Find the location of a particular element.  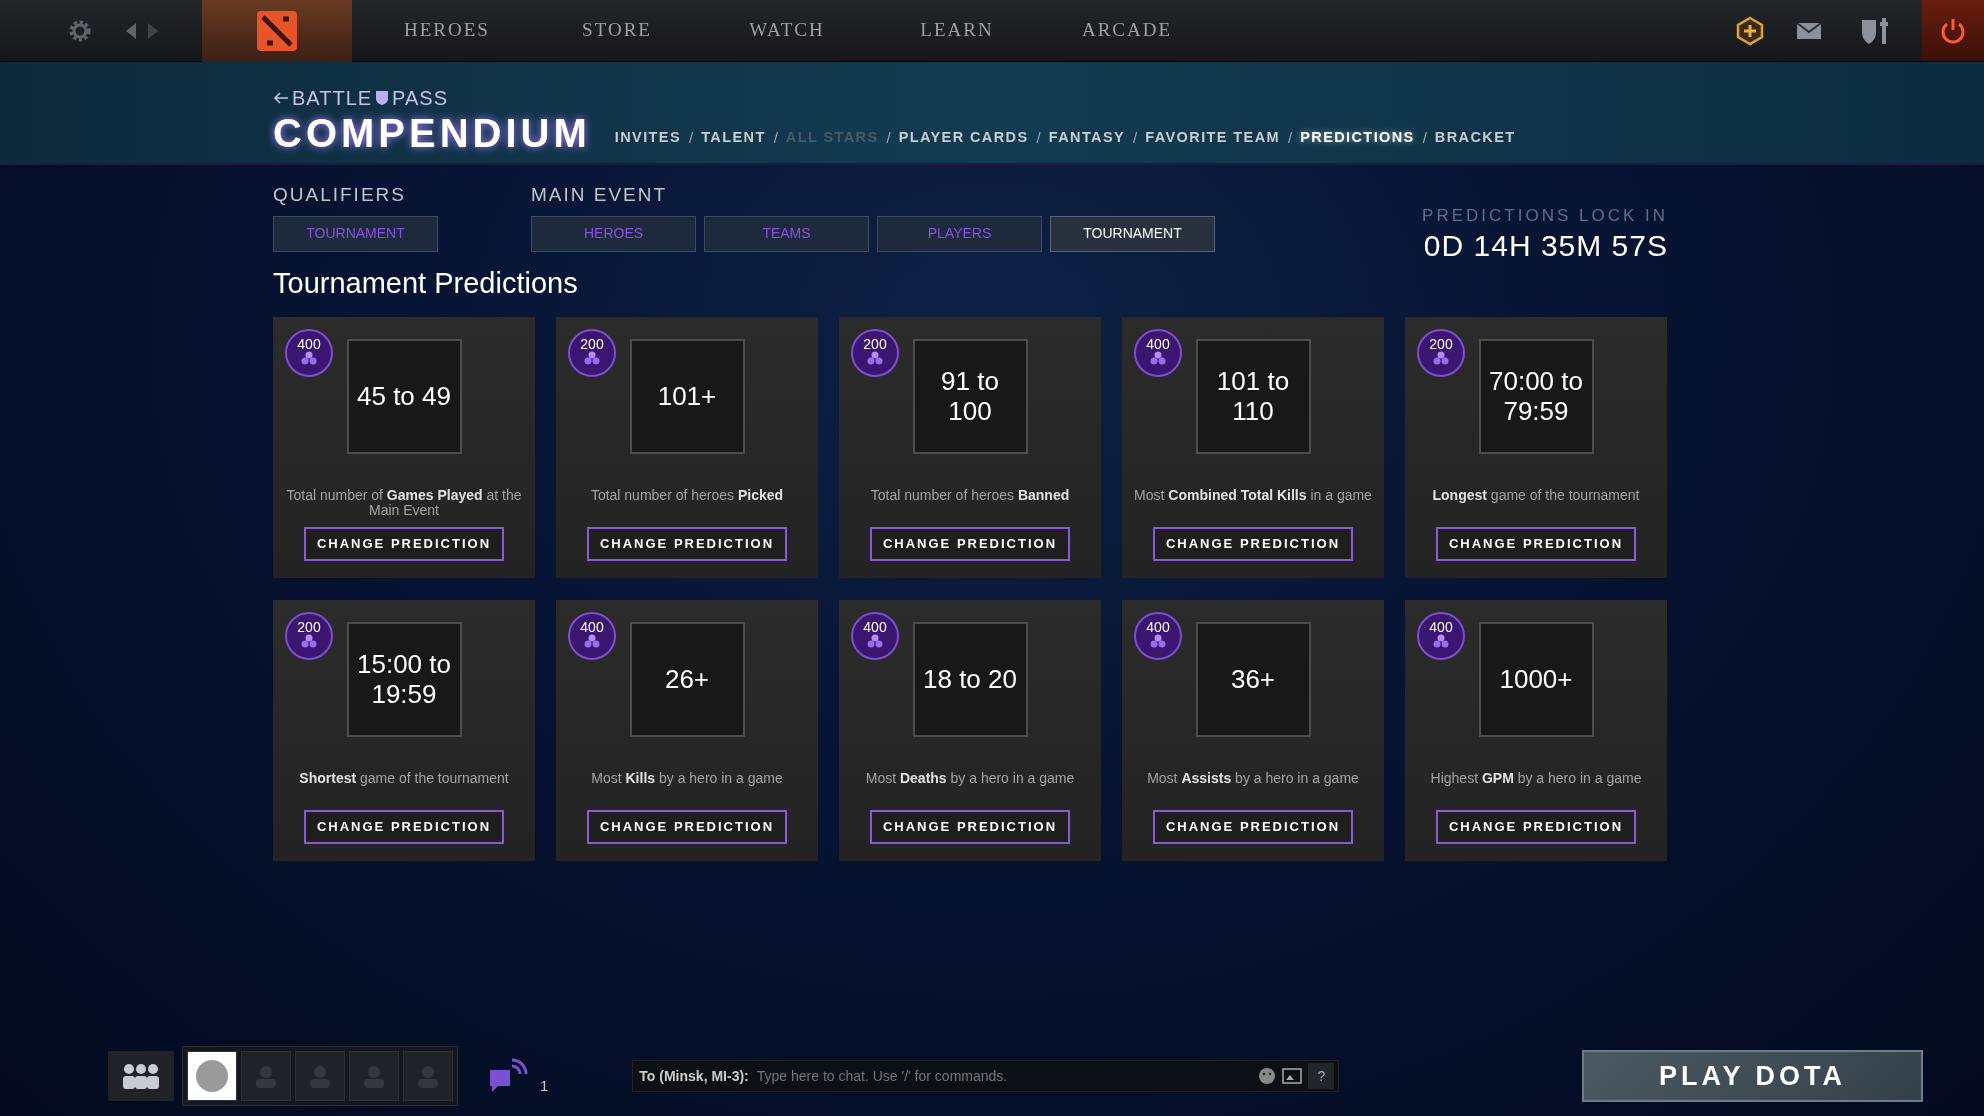

nav-link: PREDICTIONS is located at coordinates (1357, 137).